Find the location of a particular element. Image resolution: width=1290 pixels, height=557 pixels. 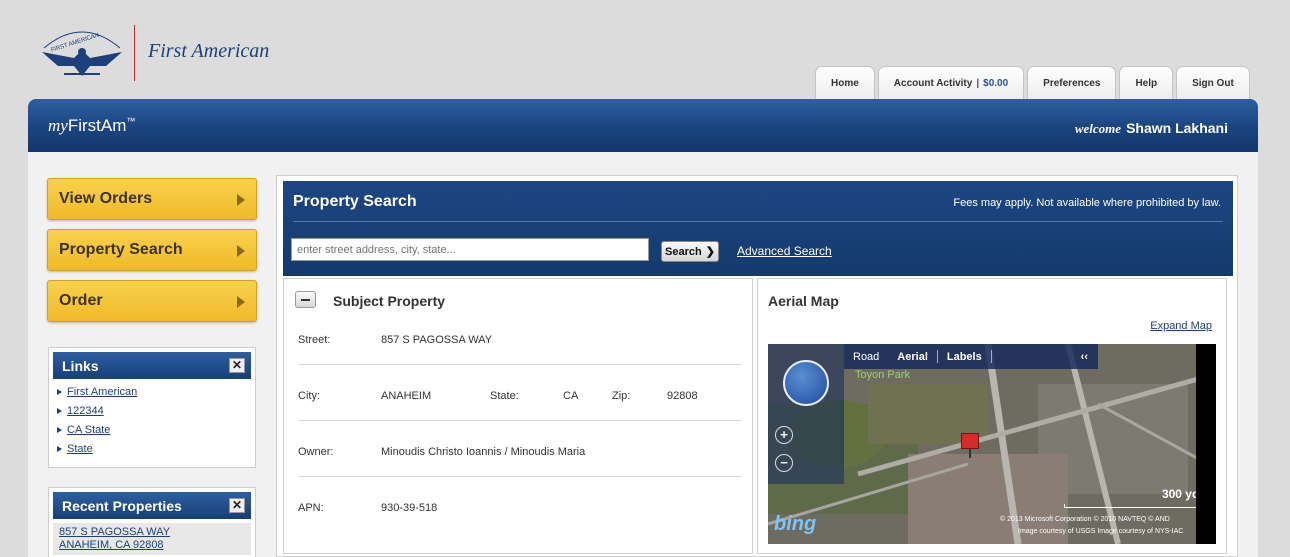

city-value: ANAHEIM is located at coordinates (406, 396).